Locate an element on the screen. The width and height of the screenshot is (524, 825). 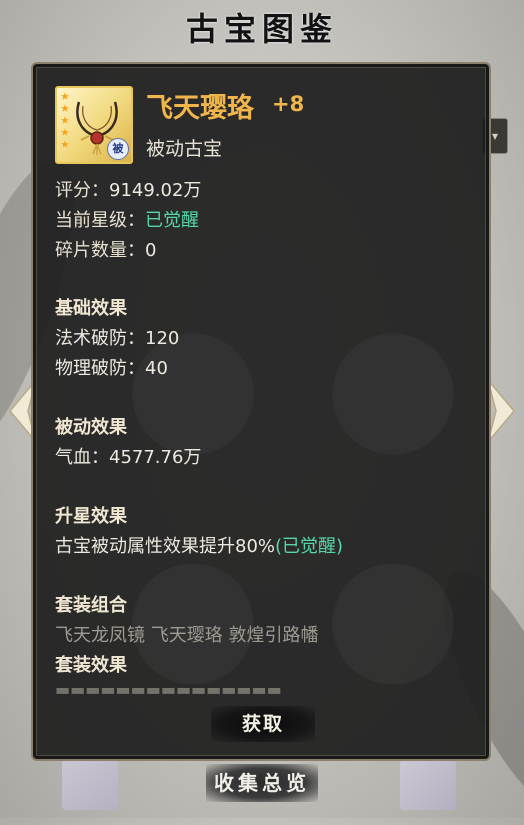
passive-effect-line: 气血：4577.76万 is located at coordinates (128, 457).